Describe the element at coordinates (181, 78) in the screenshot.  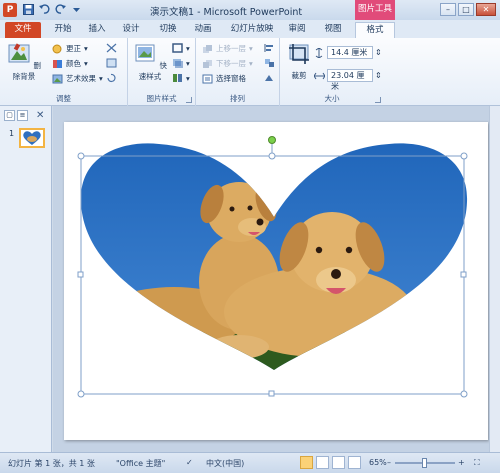
I see `picture-layout-icon: ▾` at that location.